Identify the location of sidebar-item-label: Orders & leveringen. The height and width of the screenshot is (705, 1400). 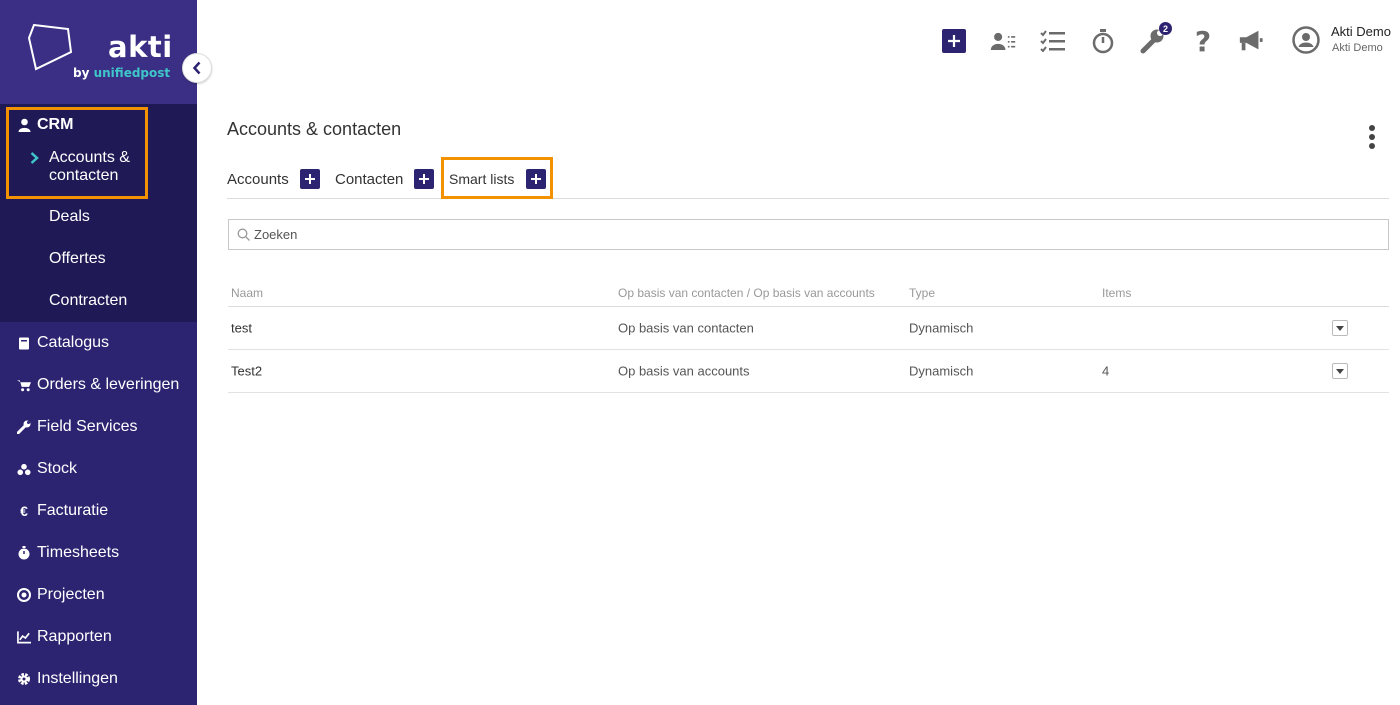
(108, 384).